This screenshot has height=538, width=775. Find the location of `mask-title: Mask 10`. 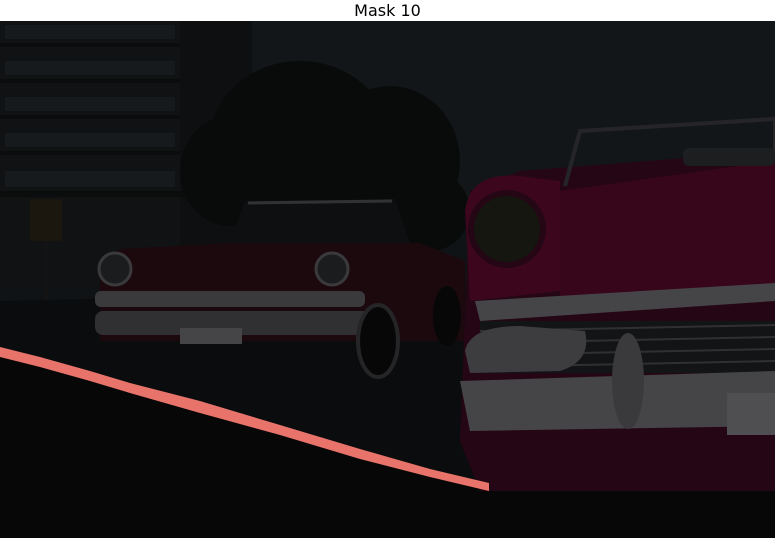

mask-title: Mask 10 is located at coordinates (387, 10).